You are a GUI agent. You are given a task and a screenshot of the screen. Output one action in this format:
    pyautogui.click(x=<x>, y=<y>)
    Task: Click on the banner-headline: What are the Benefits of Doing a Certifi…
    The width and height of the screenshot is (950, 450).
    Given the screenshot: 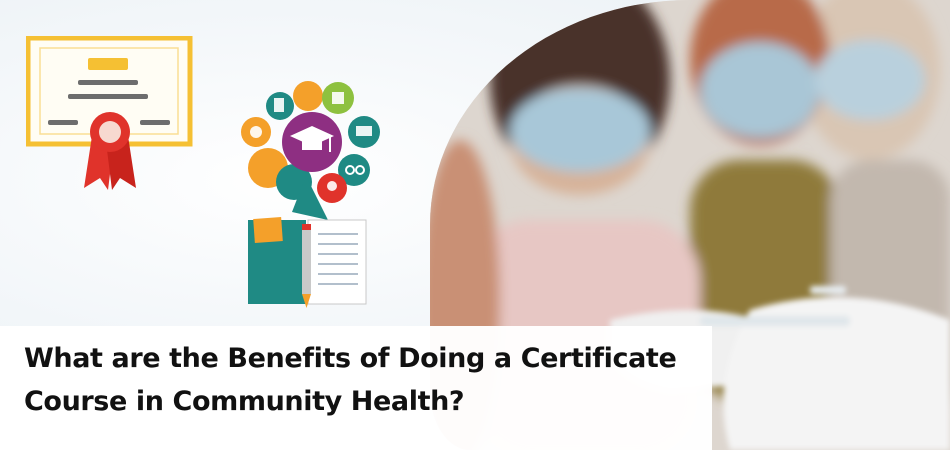 What is the action you would take?
    pyautogui.click(x=350, y=380)
    